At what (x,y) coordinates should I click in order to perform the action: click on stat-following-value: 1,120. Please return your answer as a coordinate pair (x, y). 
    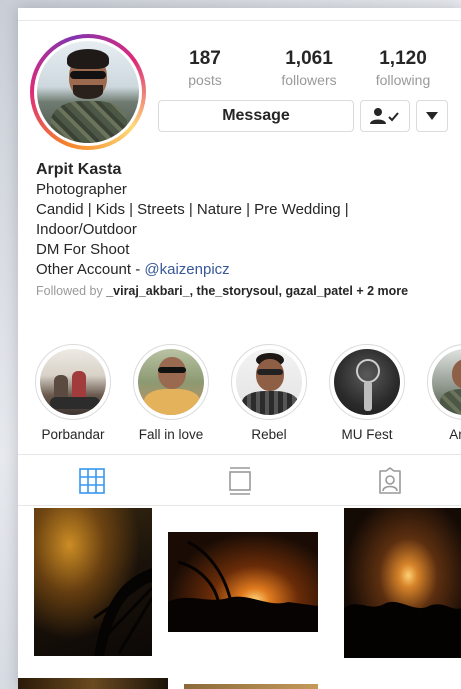
    Looking at the image, I should click on (403, 58).